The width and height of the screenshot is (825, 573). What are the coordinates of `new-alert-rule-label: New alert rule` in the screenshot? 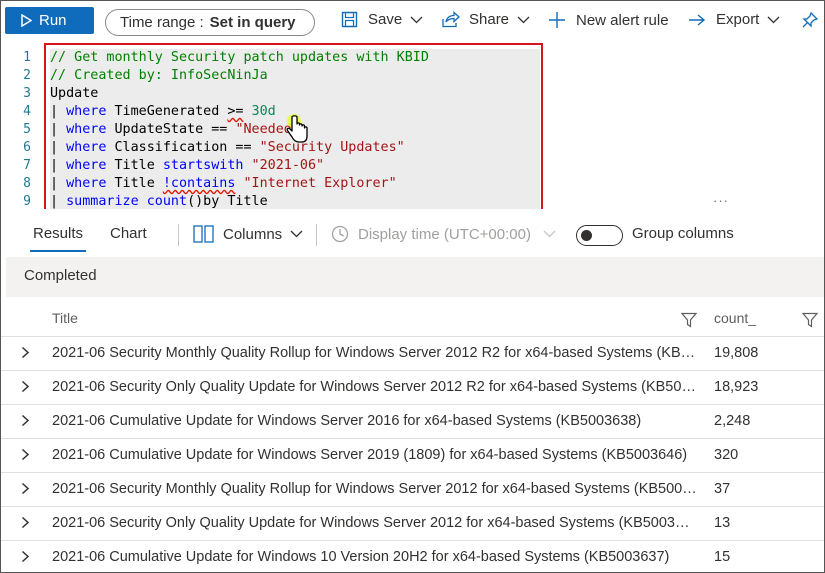 It's located at (622, 20).